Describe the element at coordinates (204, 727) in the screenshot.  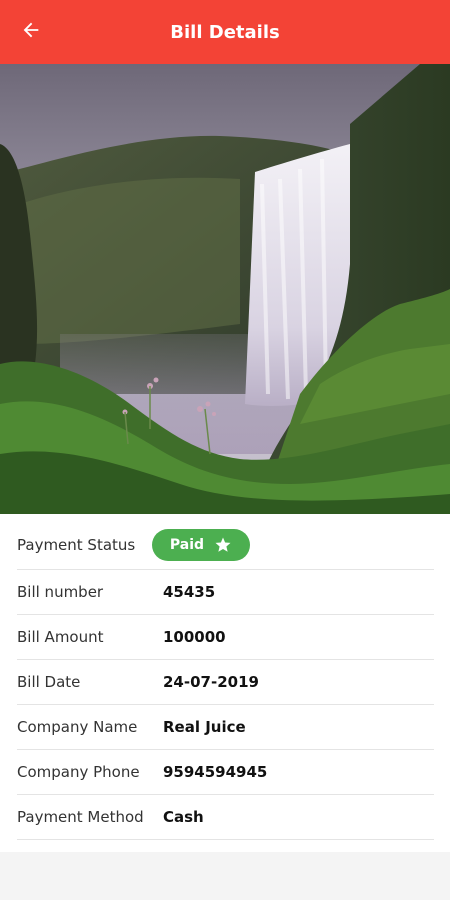
I see `company-name-value: Real Juice` at that location.